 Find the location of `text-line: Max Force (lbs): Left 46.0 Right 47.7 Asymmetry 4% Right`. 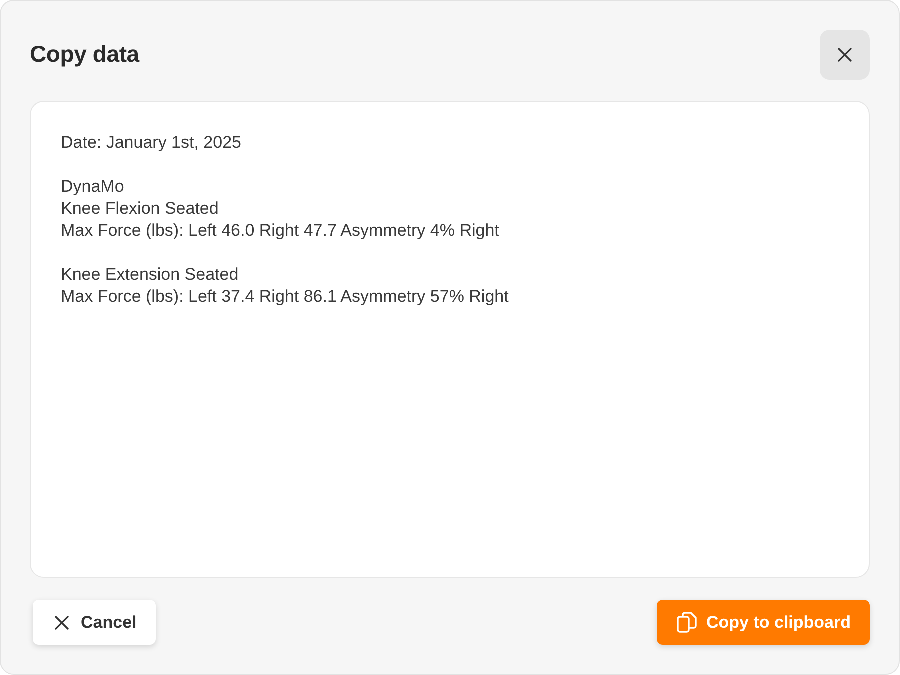

text-line: Max Force (lbs): Left 46.0 Right 47.7 Asymmetry 4% Right is located at coordinates (280, 231).